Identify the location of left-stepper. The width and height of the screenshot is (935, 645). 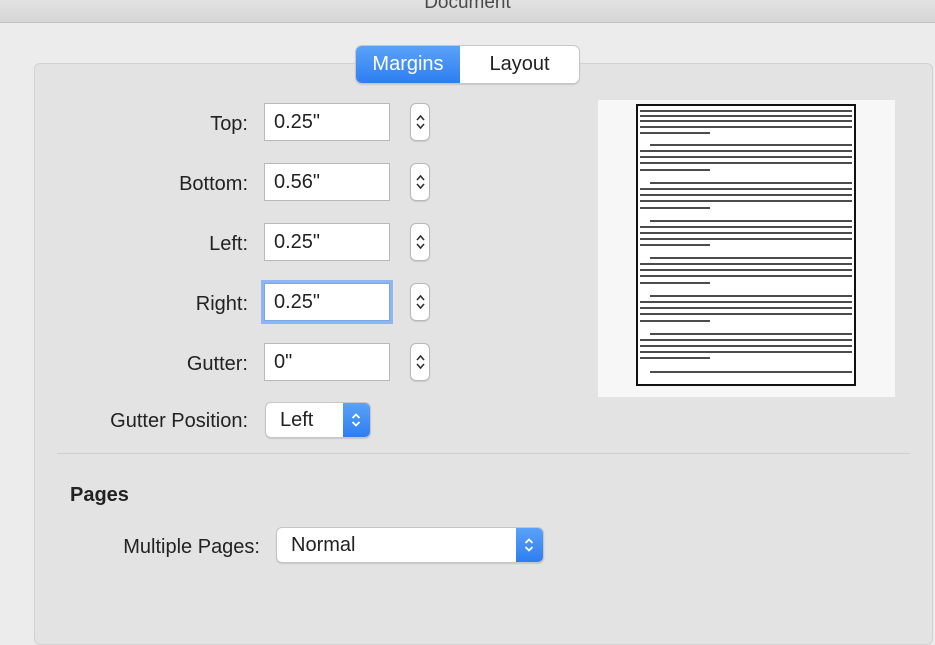
(420, 242).